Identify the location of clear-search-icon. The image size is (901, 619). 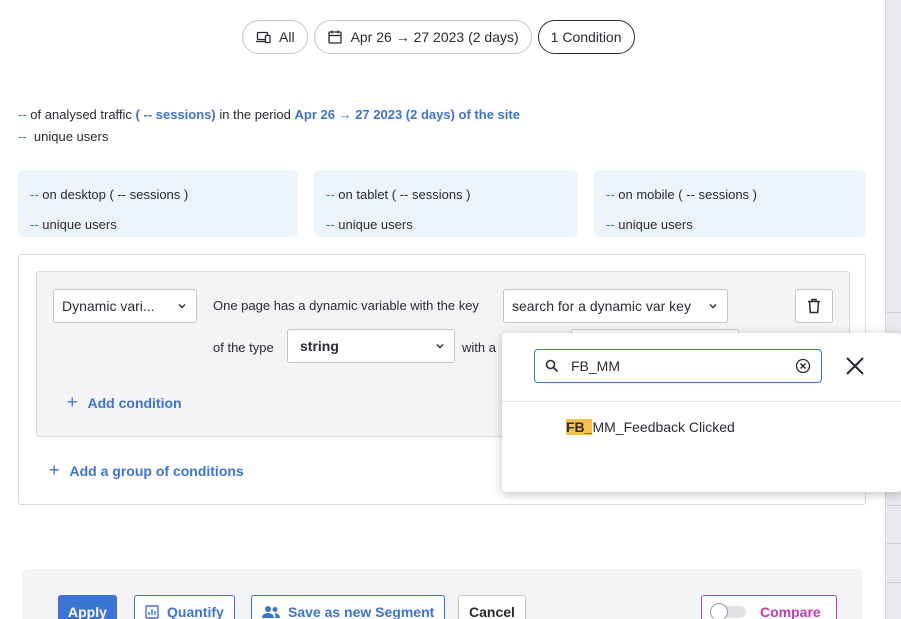
(803, 366).